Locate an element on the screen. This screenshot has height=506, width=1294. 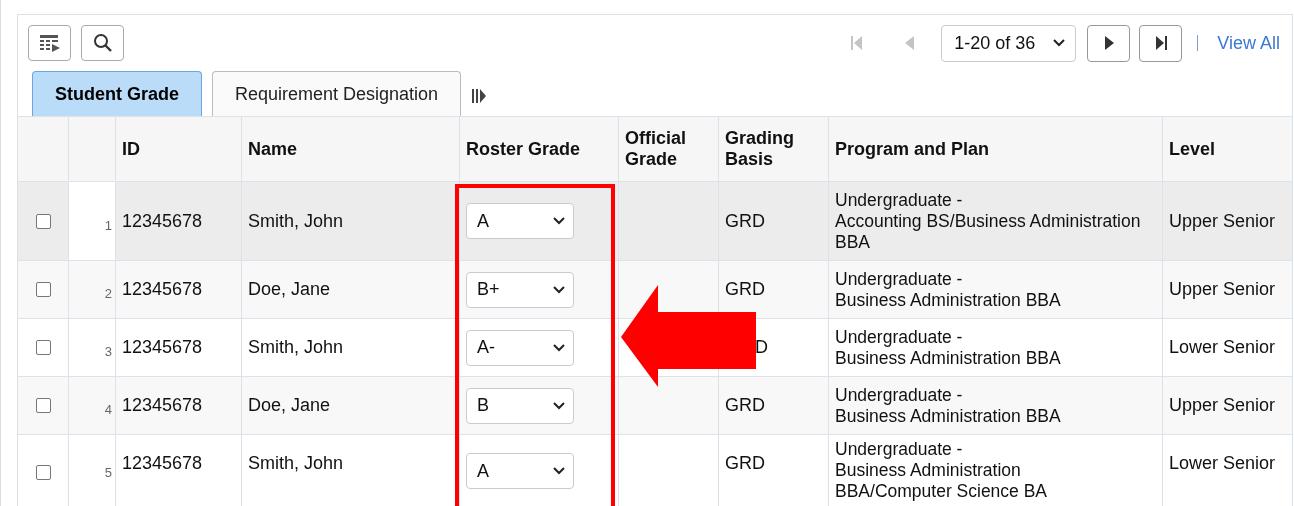
tab: Requirement Designation is located at coordinates (337, 93).